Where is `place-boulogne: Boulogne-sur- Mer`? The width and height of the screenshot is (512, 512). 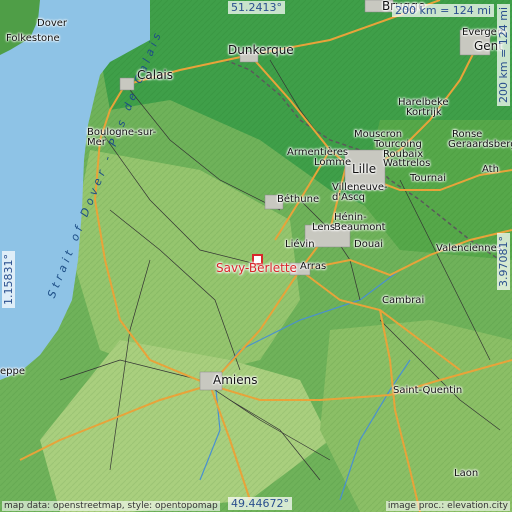
place-boulogne: Boulogne-sur- Mer is located at coordinates (122, 137).